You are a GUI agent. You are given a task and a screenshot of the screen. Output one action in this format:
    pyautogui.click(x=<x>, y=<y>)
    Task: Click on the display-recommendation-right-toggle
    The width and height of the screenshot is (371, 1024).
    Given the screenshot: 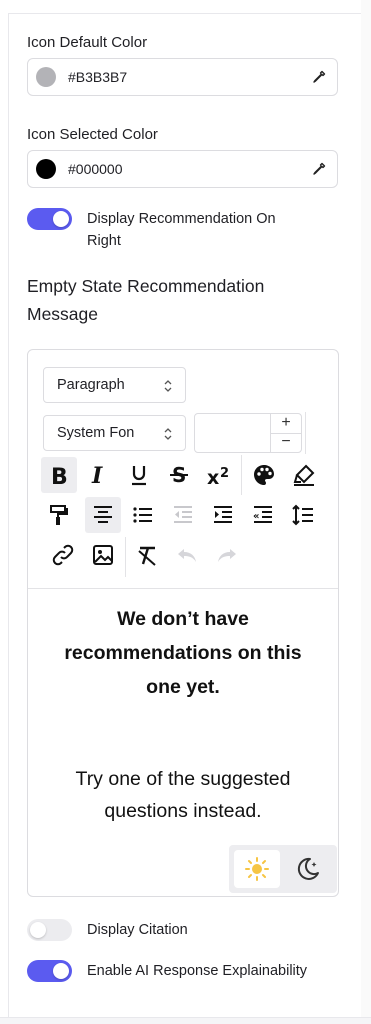 What is the action you would take?
    pyautogui.click(x=49, y=219)
    